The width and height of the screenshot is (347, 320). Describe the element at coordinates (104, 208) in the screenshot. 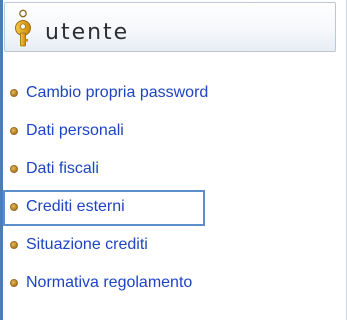

I see `selection-highlight` at that location.